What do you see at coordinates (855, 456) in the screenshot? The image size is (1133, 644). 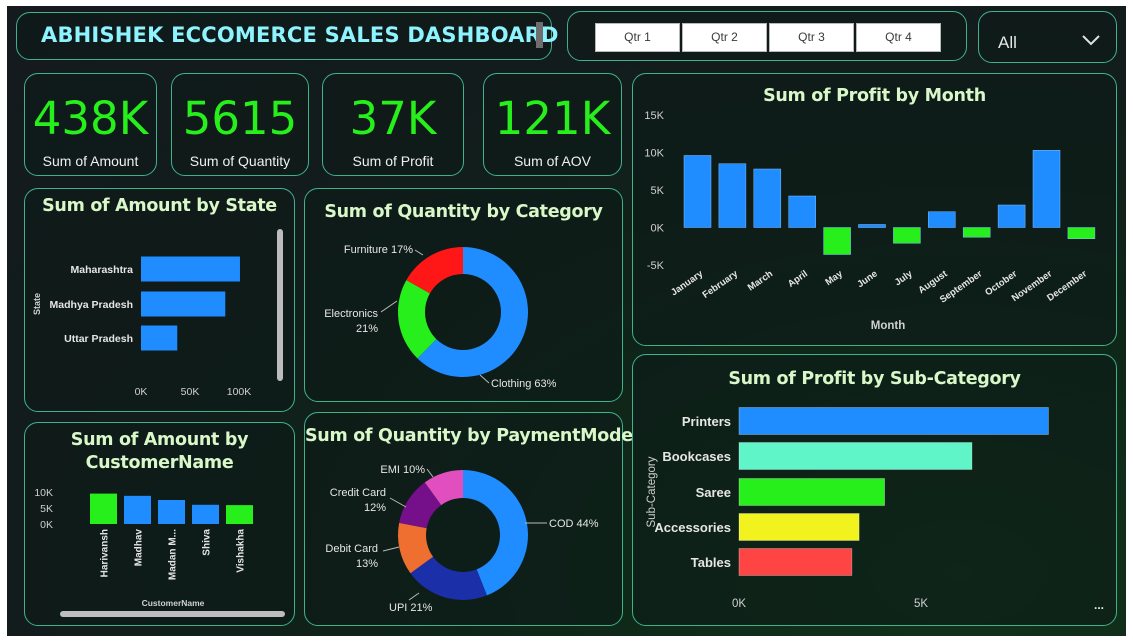 I see `bar-bookcases` at bounding box center [855, 456].